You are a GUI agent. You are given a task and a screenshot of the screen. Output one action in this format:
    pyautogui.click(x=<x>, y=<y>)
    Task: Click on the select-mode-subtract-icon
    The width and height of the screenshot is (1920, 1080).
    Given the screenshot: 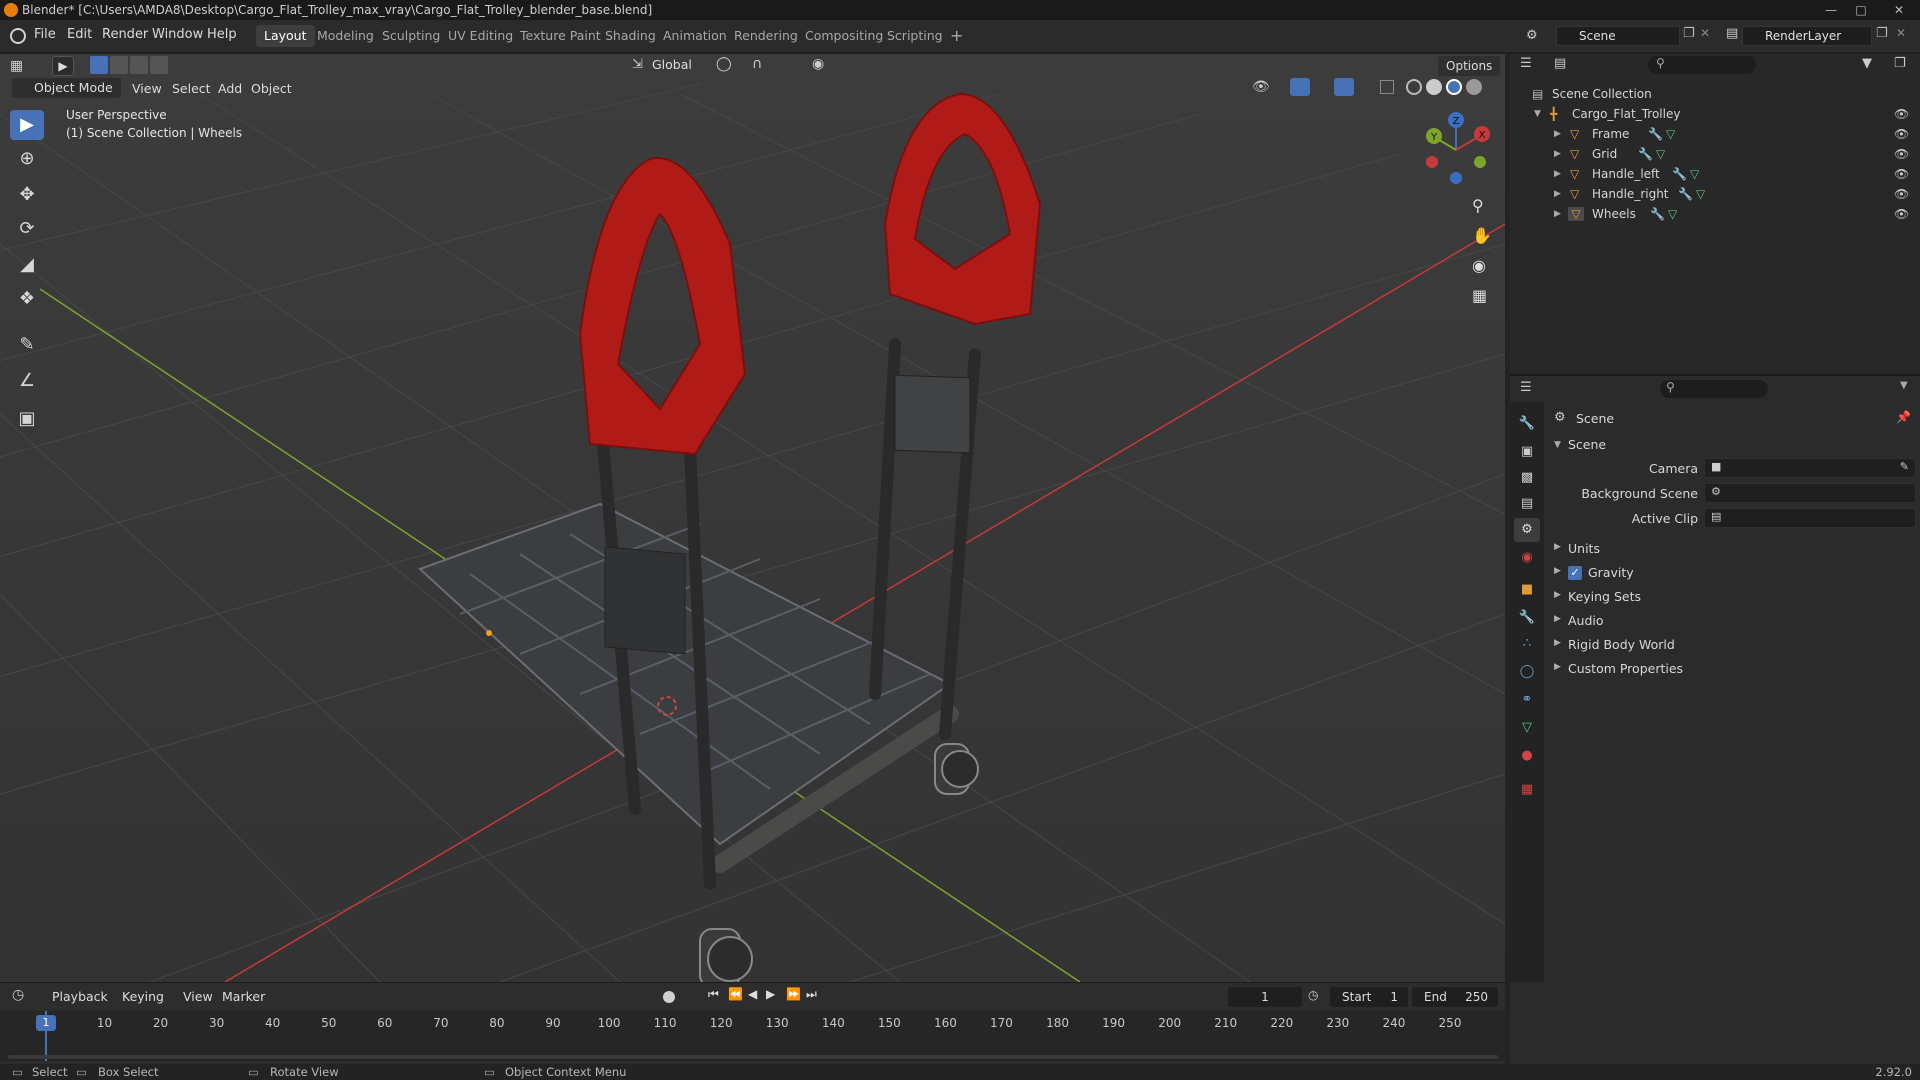 What is the action you would take?
    pyautogui.click(x=139, y=65)
    